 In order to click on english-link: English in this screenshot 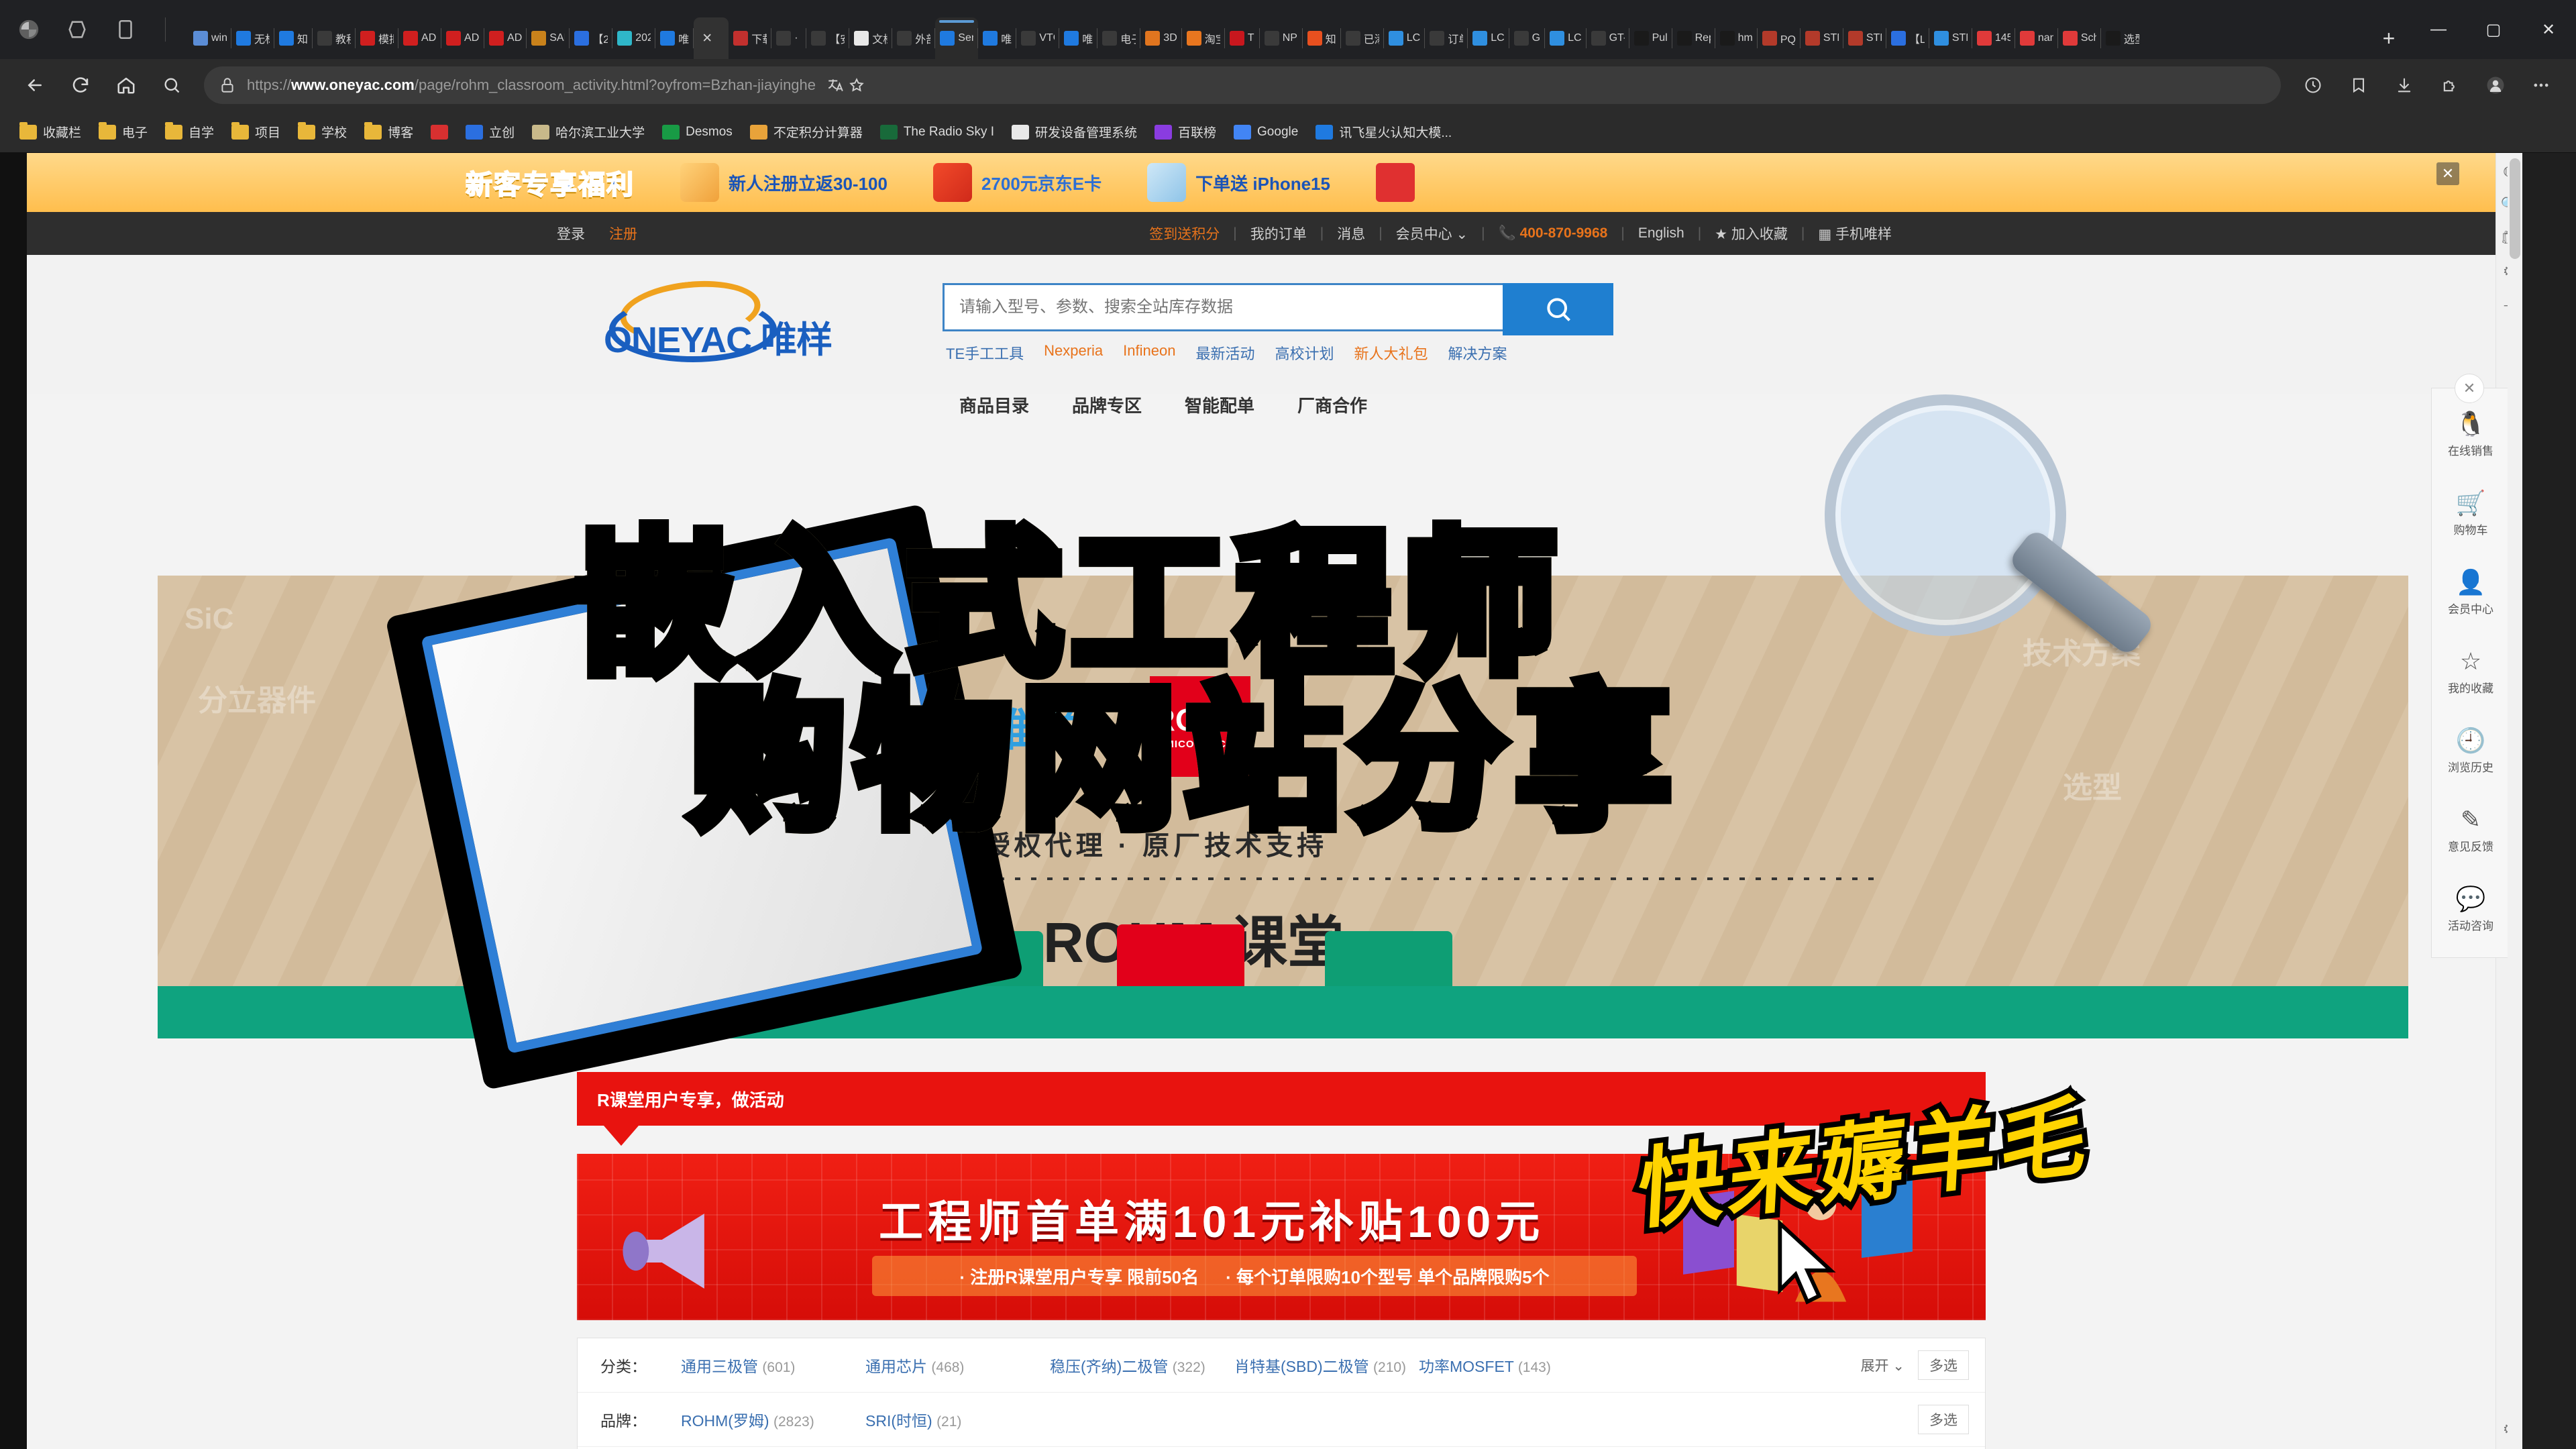, I will do `click(1661, 233)`.